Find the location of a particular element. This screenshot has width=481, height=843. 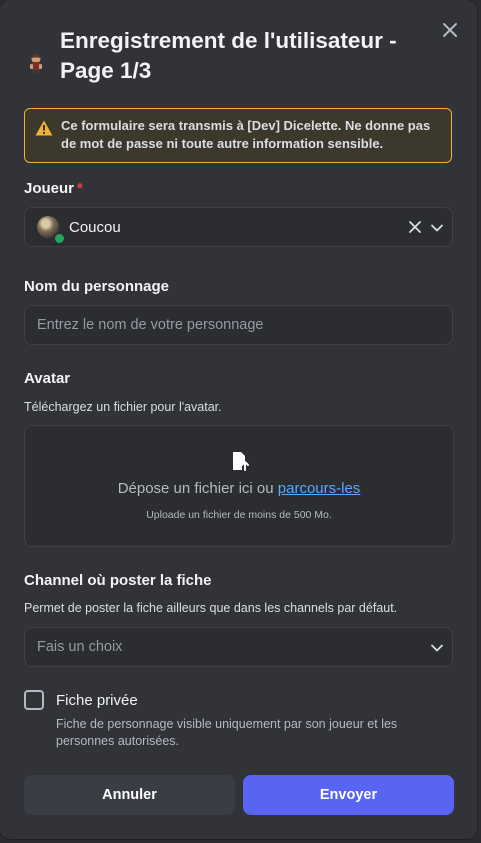

avatar-description: Téléchargez un fichier pour l'avatar. is located at coordinates (123, 407).